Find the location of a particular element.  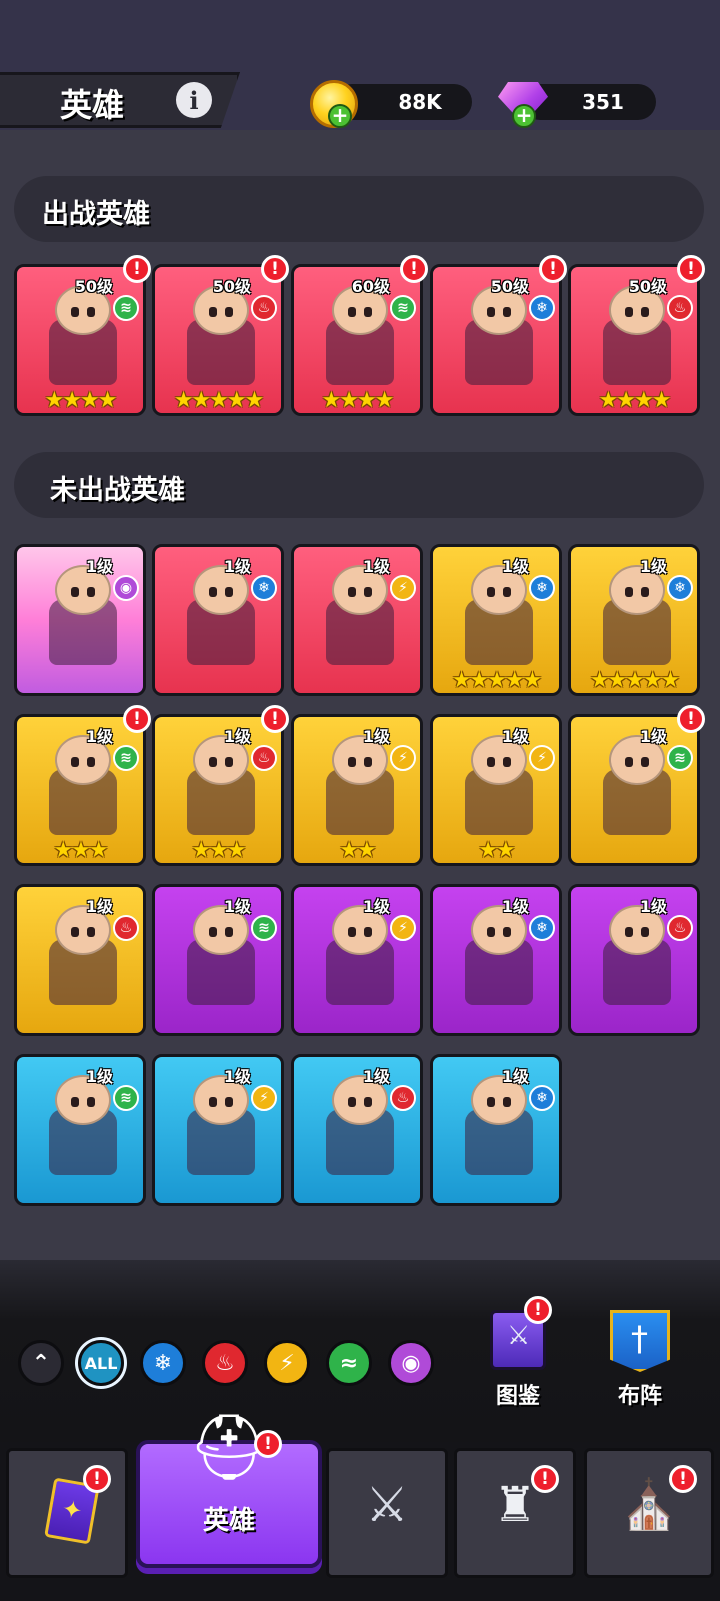

filter-fire-button: ♨ is located at coordinates (225, 1363).